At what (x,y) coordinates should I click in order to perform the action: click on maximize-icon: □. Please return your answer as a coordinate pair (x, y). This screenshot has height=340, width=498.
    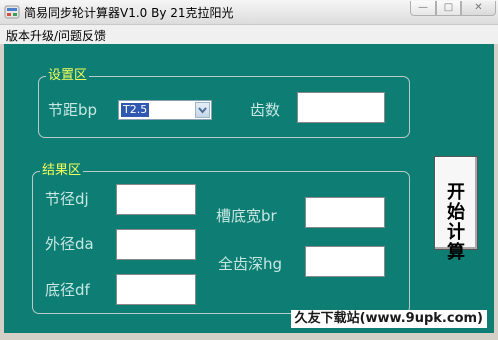
    Looking at the image, I should click on (448, 7).